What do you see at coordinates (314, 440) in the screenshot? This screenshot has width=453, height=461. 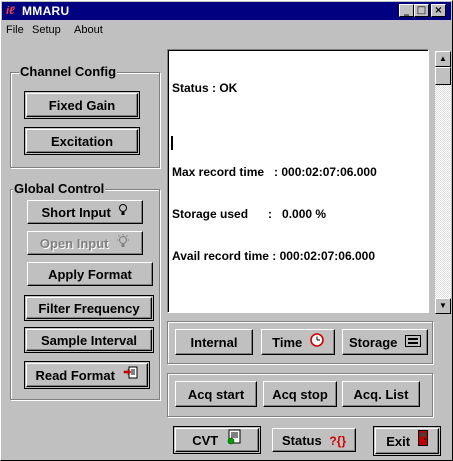 I see `status-button: Status ?{}` at bounding box center [314, 440].